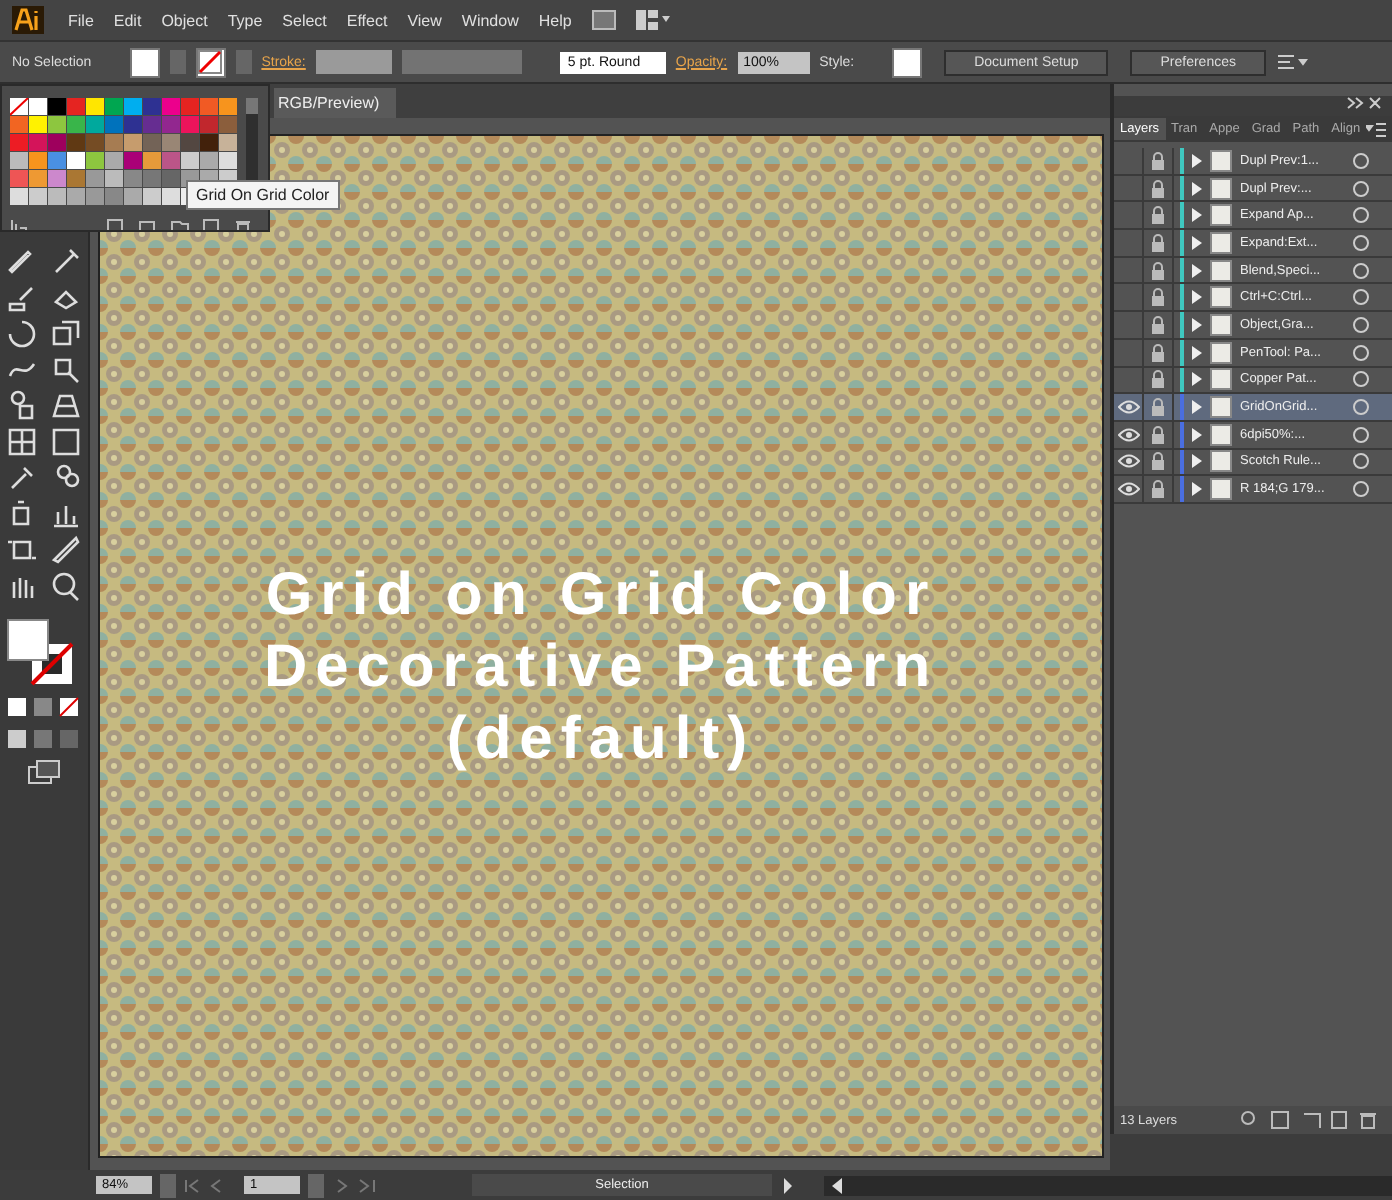 The image size is (1392, 1200). I want to click on app-logo-icon, so click(28, 20).